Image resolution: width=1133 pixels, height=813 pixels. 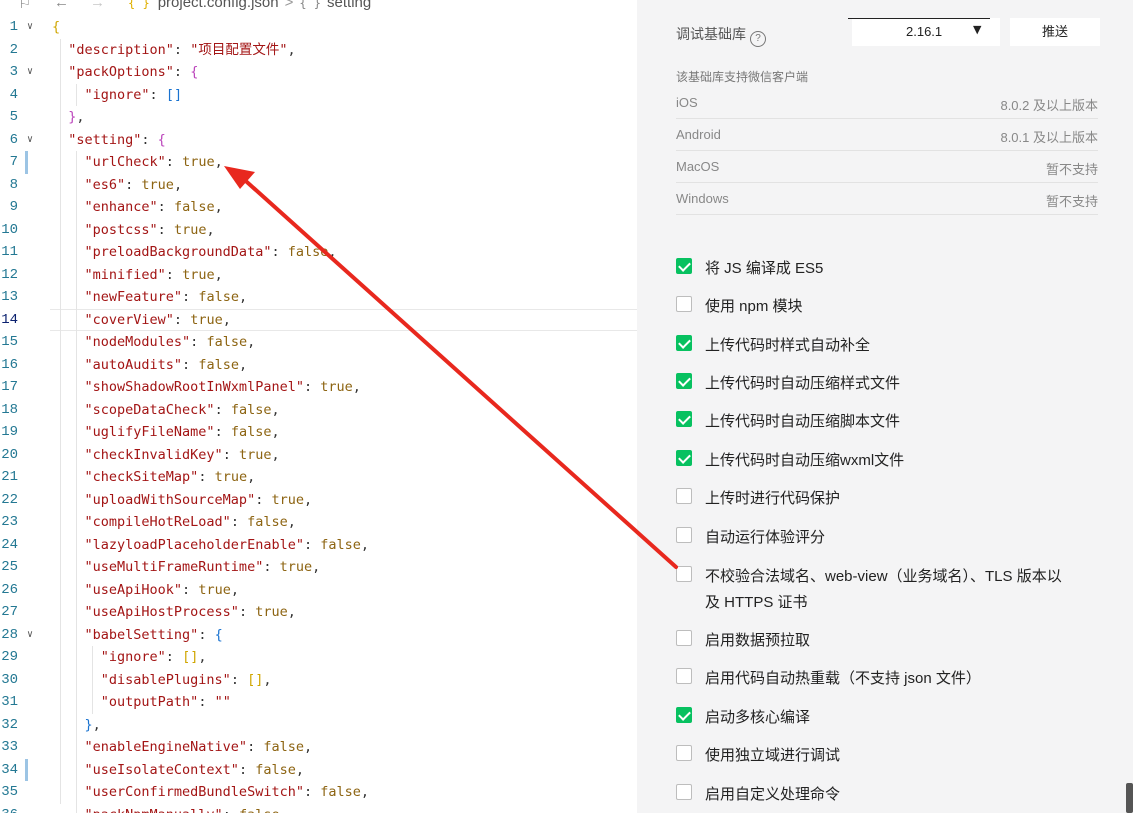 What do you see at coordinates (742, 77) in the screenshot?
I see `support-title: 该基础库支持微信客户端` at bounding box center [742, 77].